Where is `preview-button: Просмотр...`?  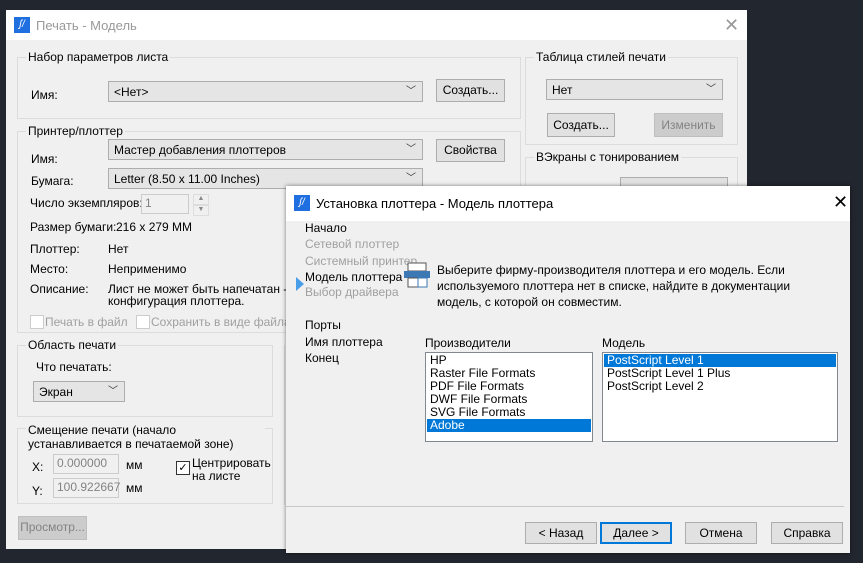 preview-button: Просмотр... is located at coordinates (52, 528).